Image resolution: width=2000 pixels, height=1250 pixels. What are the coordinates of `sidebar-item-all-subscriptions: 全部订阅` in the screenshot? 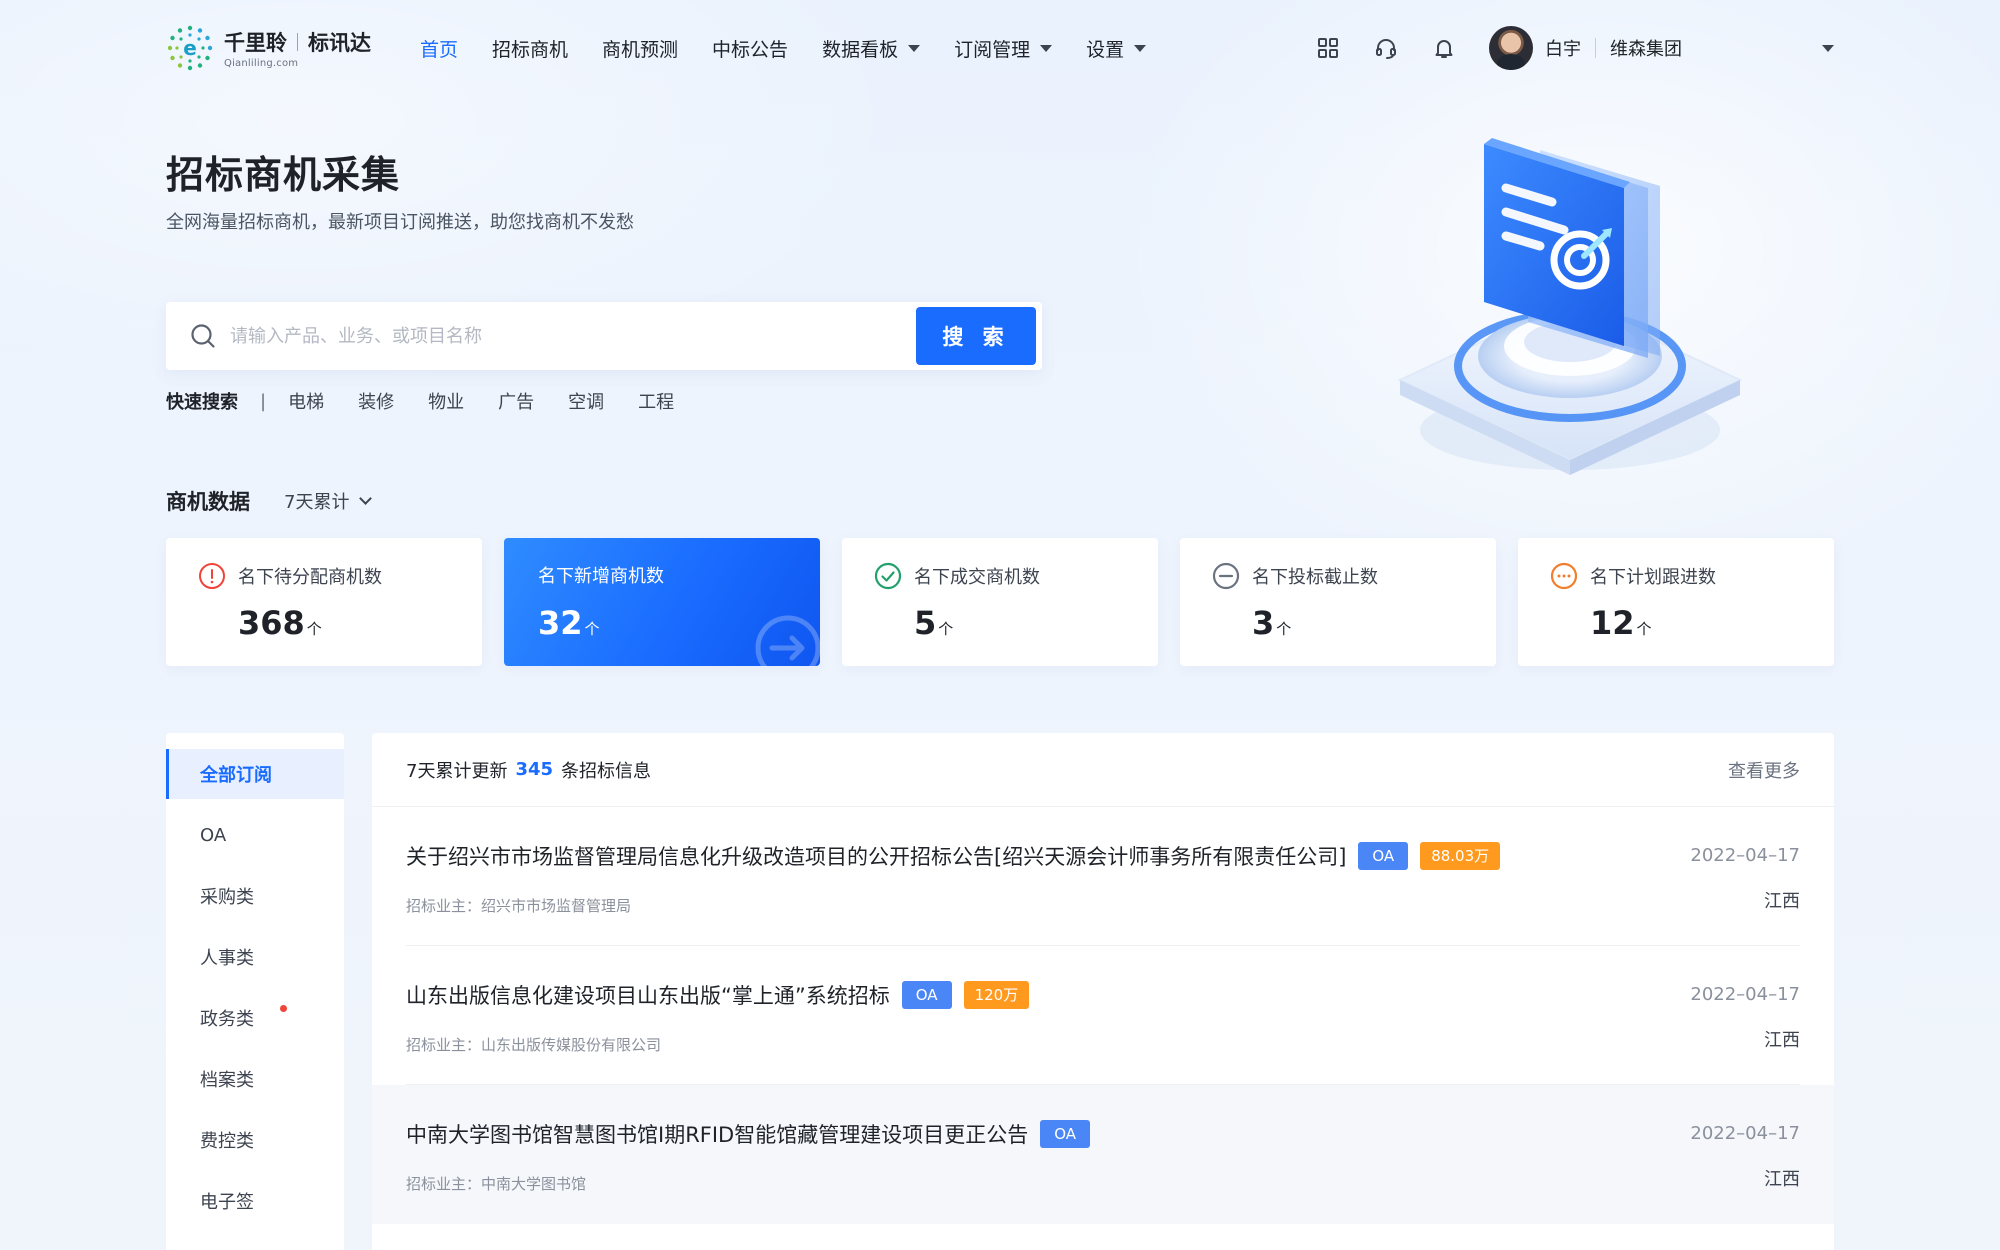 It's located at (255, 774).